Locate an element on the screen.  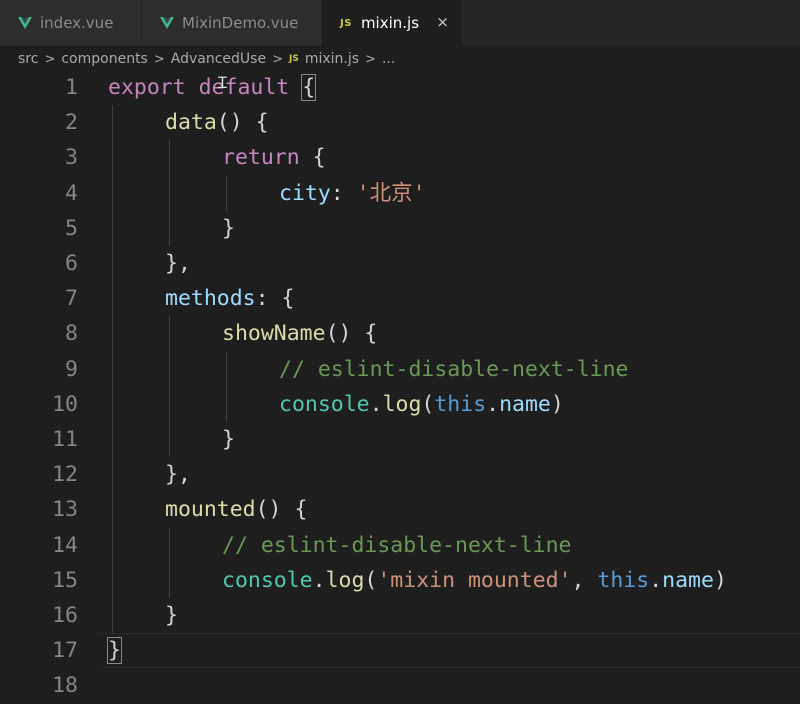
code-text: console.log('mixin mounted', this.name) is located at coordinates (474, 580).